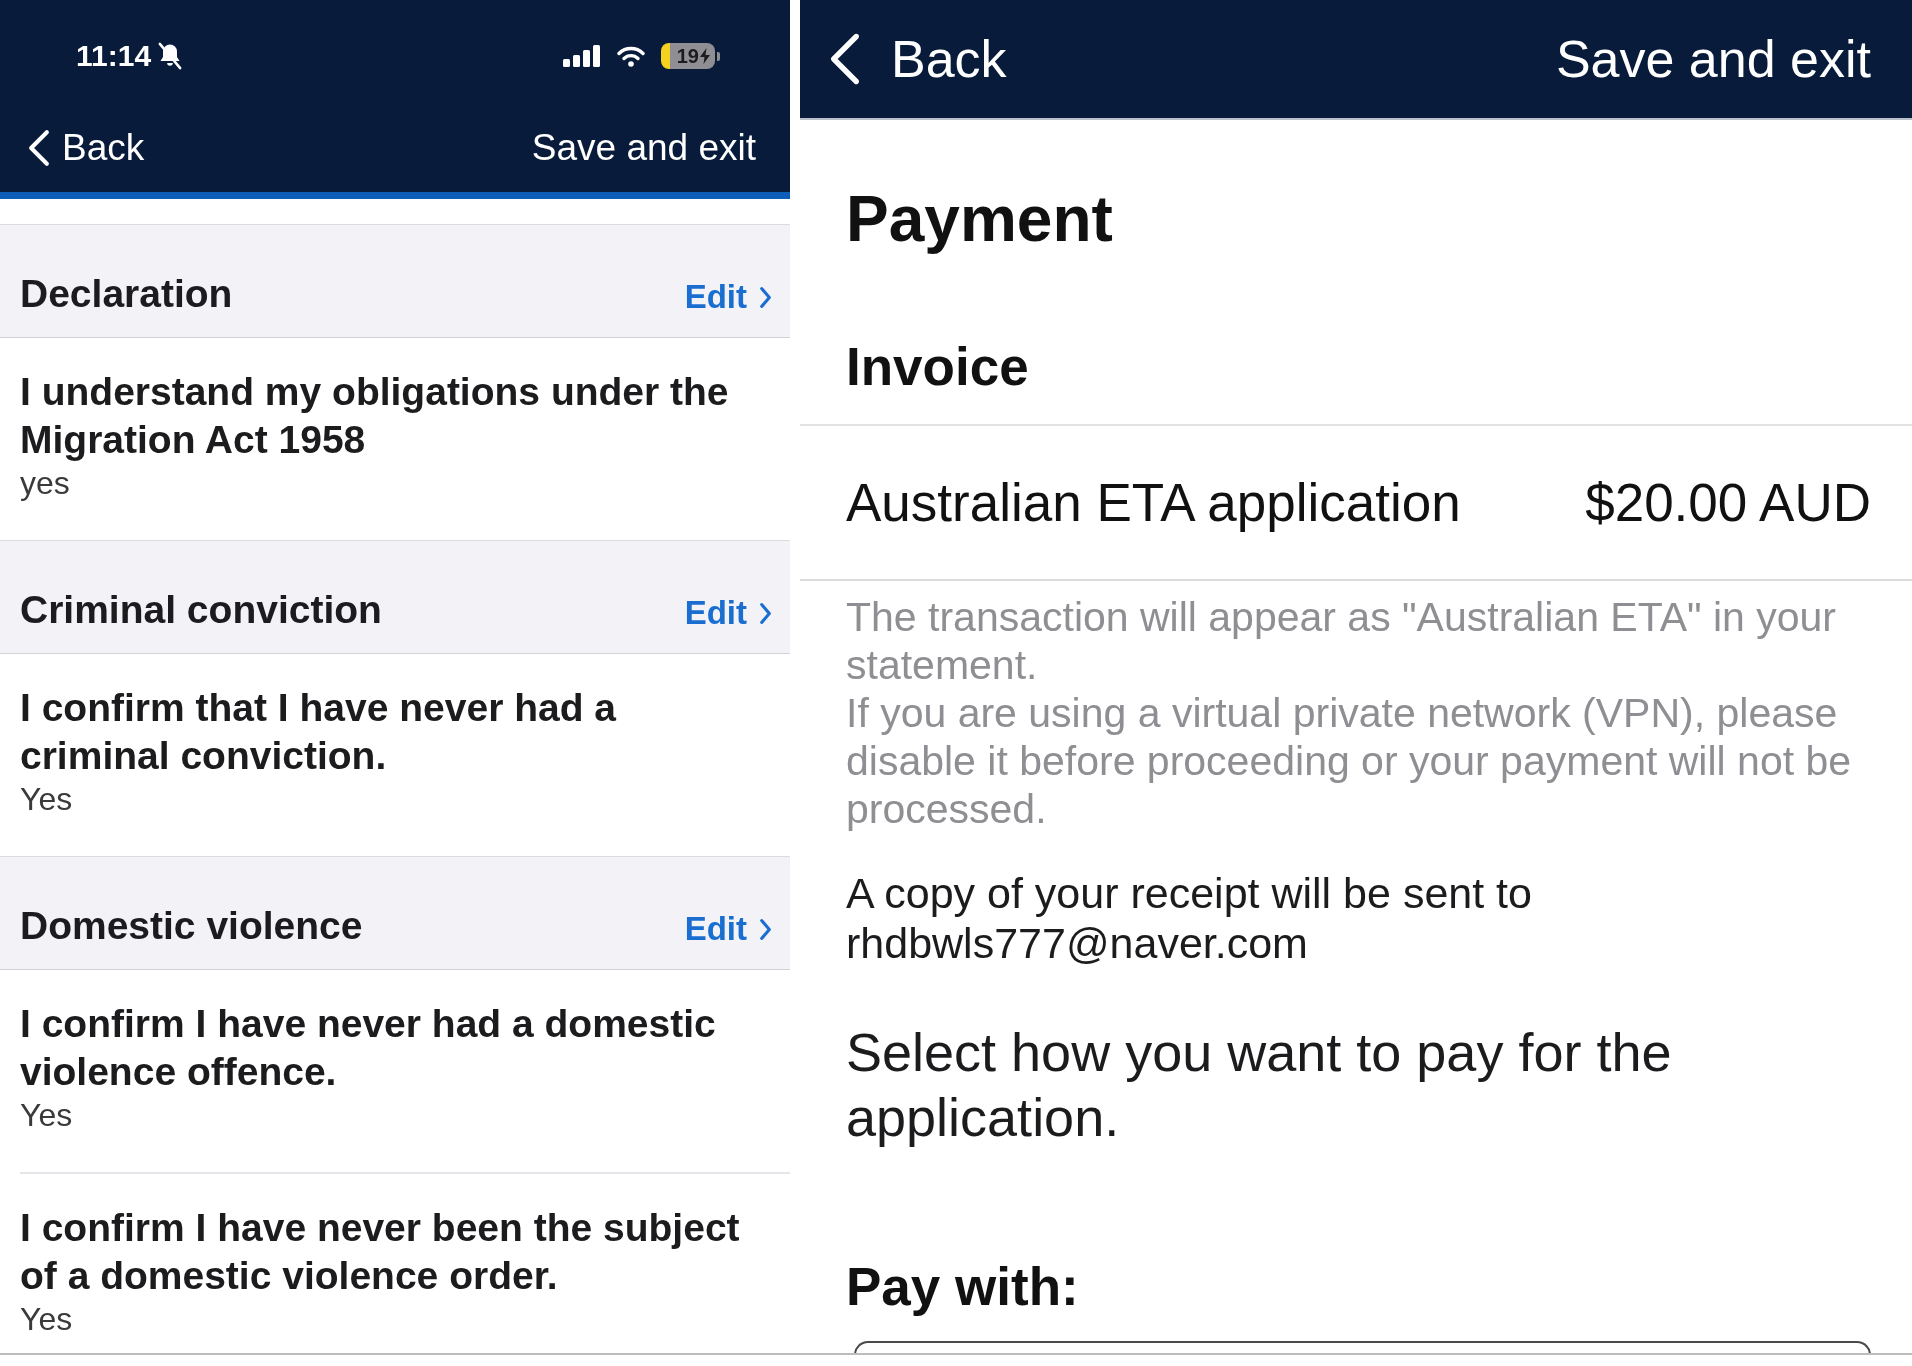  Describe the element at coordinates (114, 56) in the screenshot. I see `status-time: 11:14` at that location.